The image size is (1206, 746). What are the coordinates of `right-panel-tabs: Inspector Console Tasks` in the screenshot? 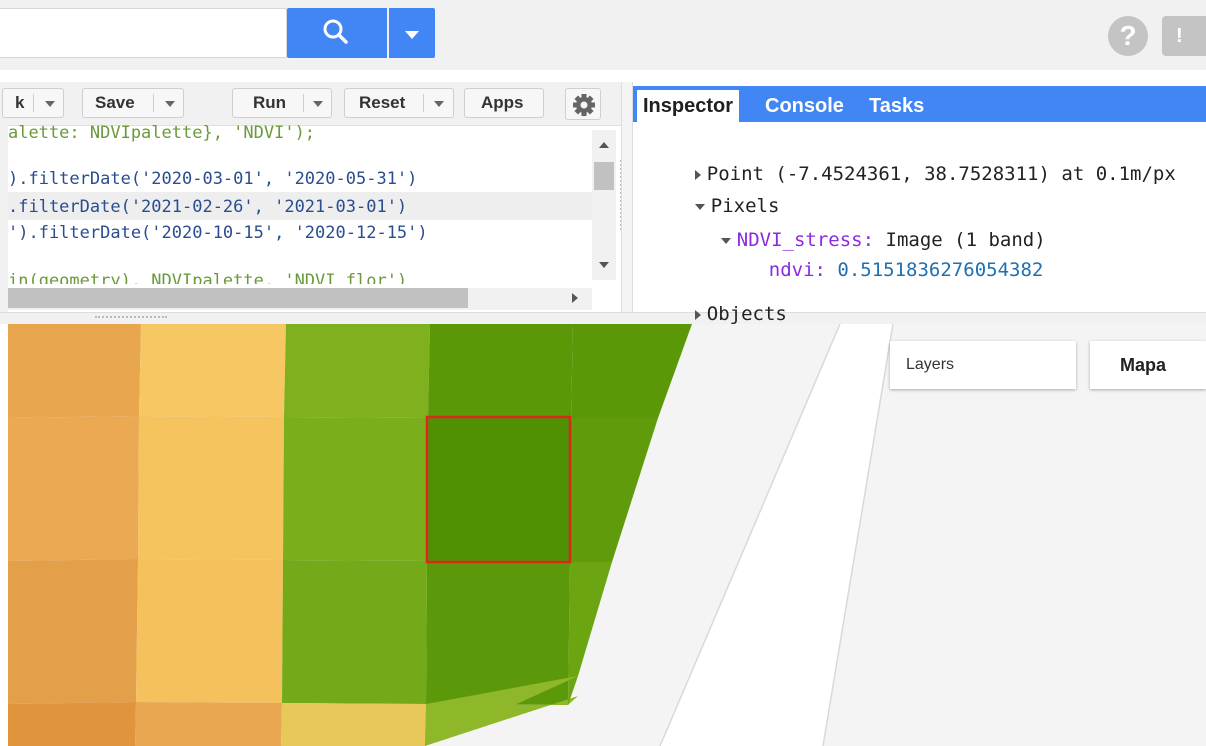 It's located at (919, 104).